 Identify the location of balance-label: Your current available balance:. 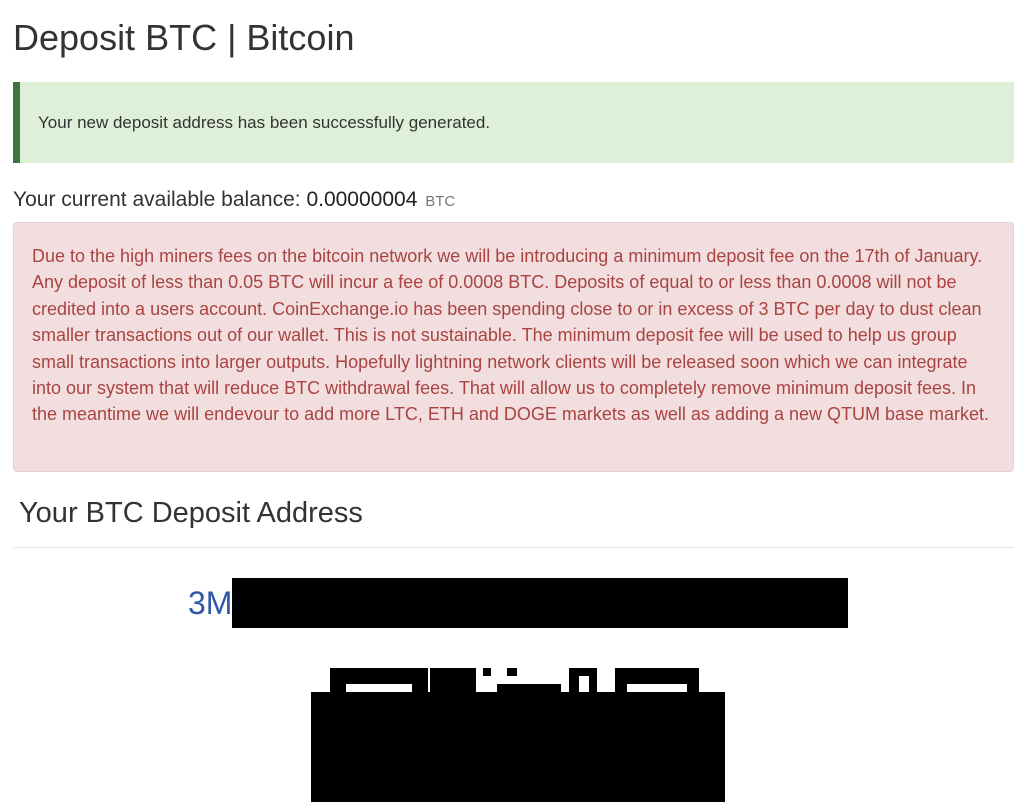
(157, 199).